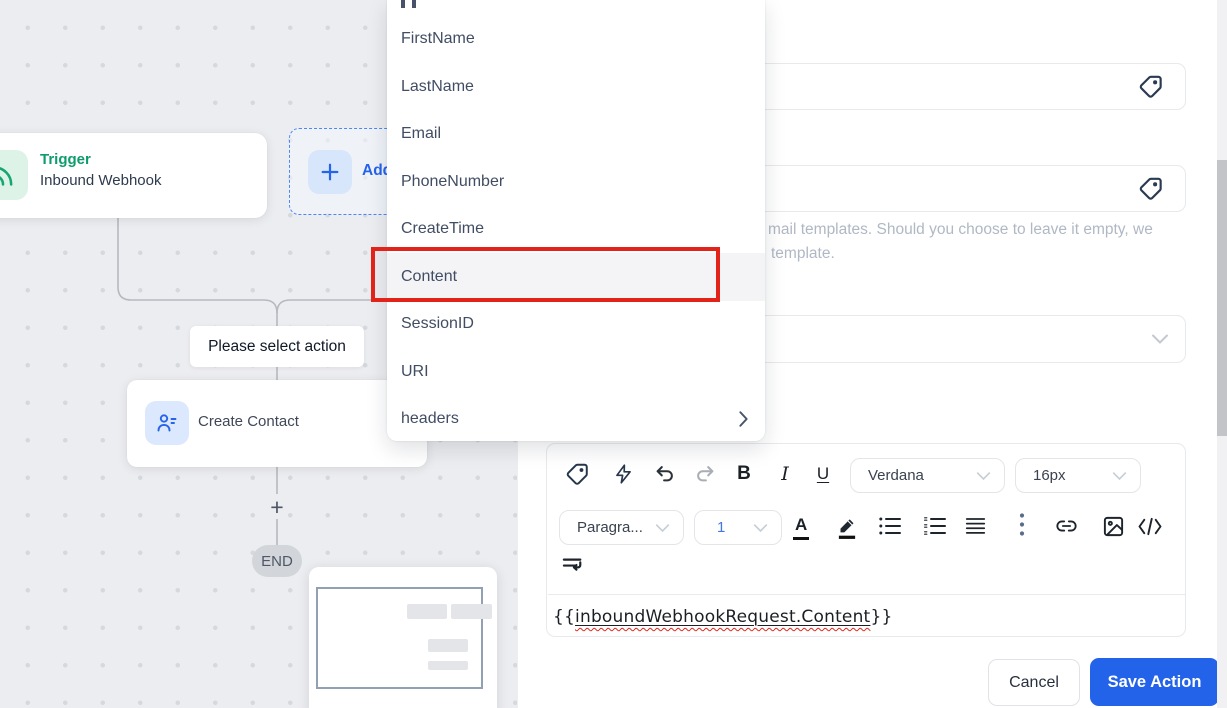 The image size is (1227, 708). I want to click on italic-button: I, so click(785, 474).